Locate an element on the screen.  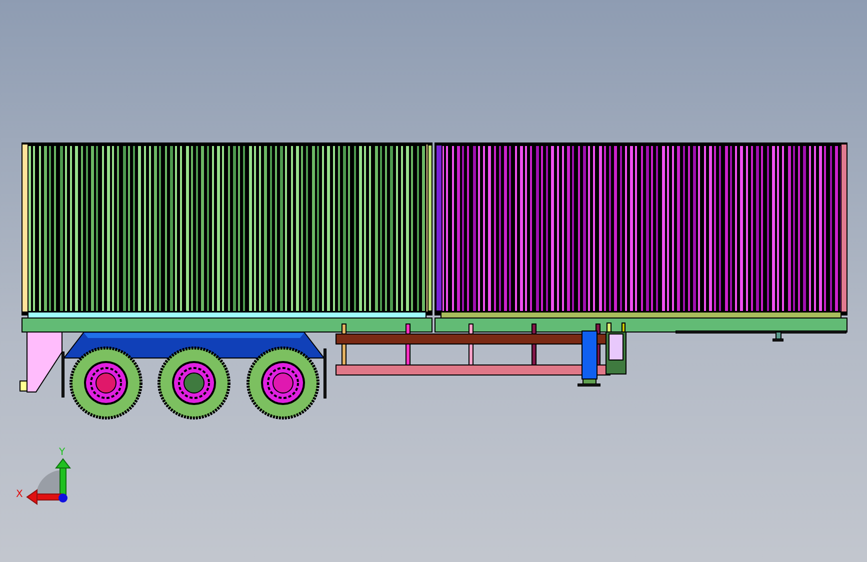
x-axis-label: X is located at coordinates (19, 494).